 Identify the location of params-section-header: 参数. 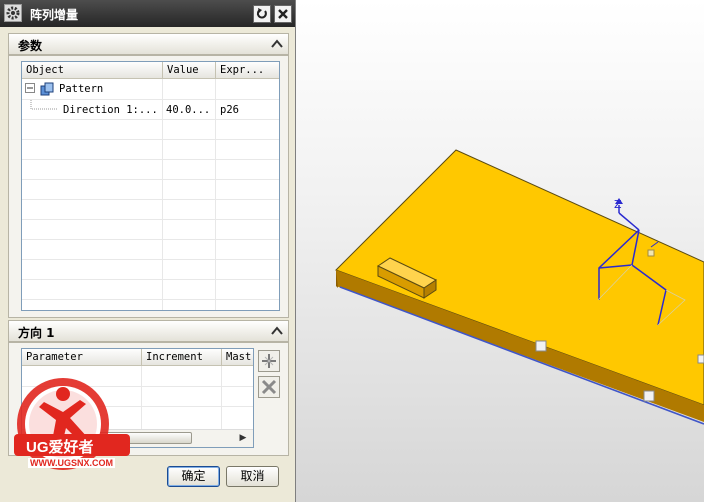
(148, 44).